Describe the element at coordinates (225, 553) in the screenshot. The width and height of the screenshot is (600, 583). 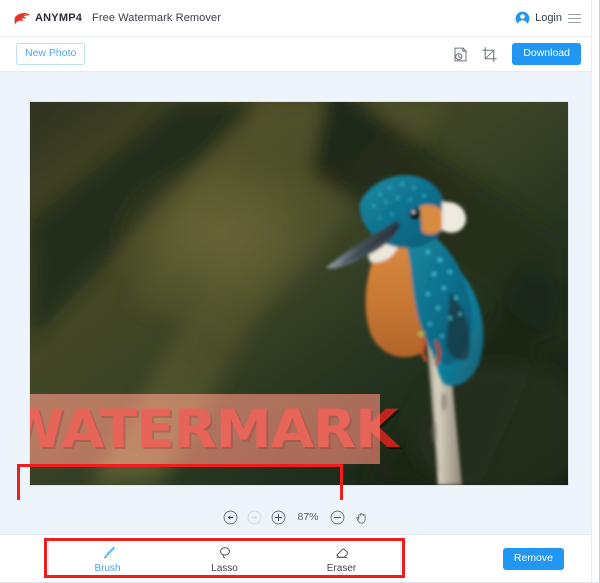
I see `lasso-icon` at that location.